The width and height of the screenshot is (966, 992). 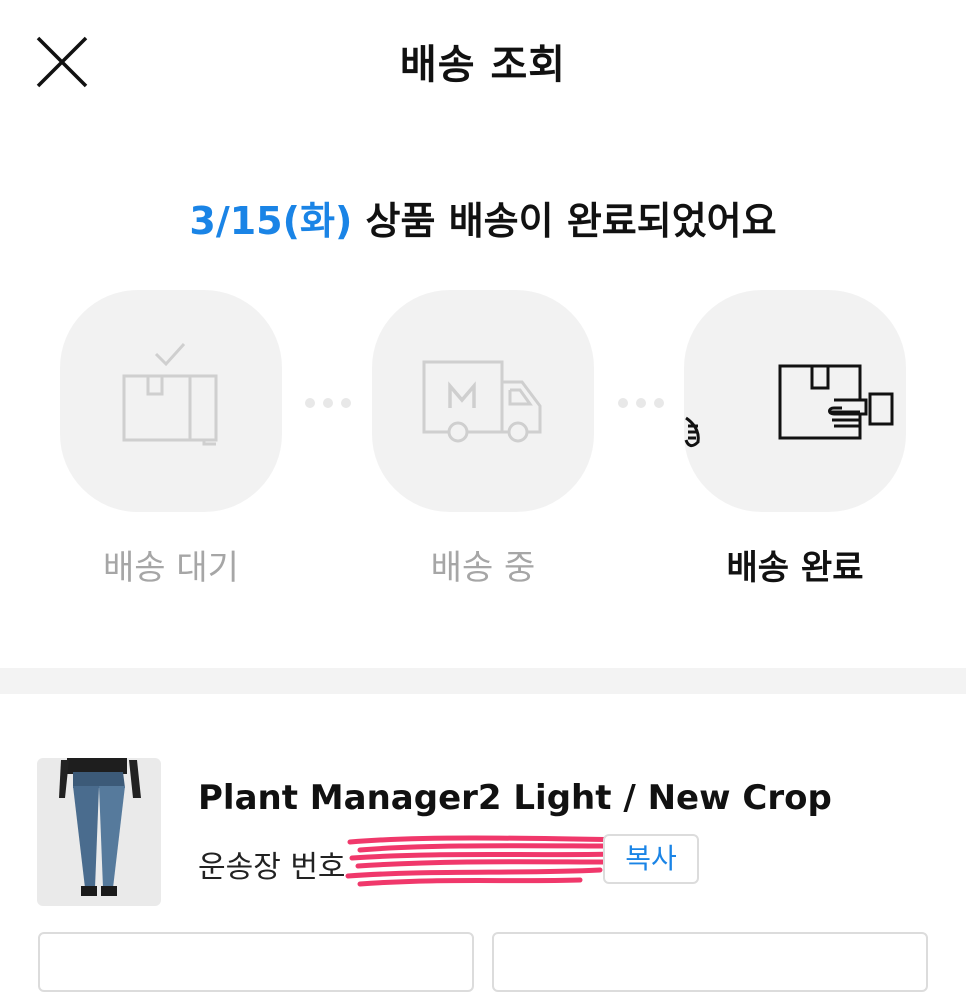 I want to click on product-thumbnail, so click(x=99, y=832).